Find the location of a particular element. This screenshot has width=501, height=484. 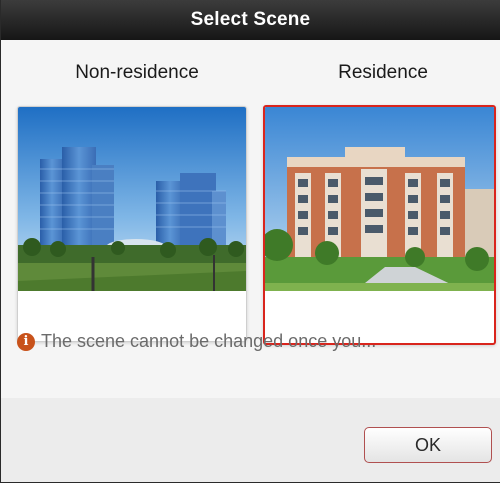

ok-button: OK is located at coordinates (428, 445).